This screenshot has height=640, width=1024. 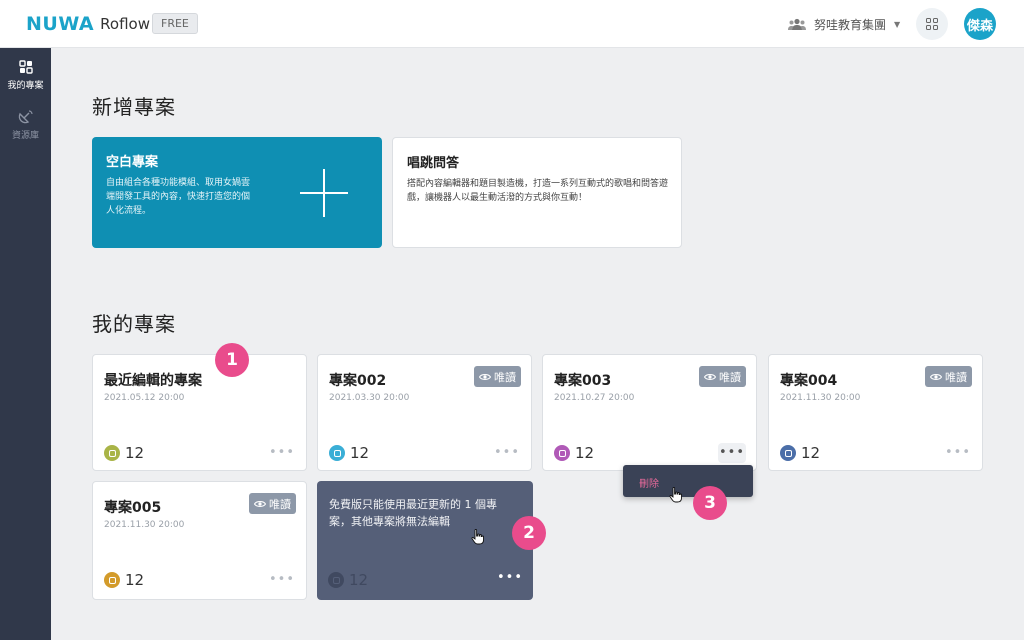 I want to click on project-options-menu: 刪除, so click(x=688, y=481).